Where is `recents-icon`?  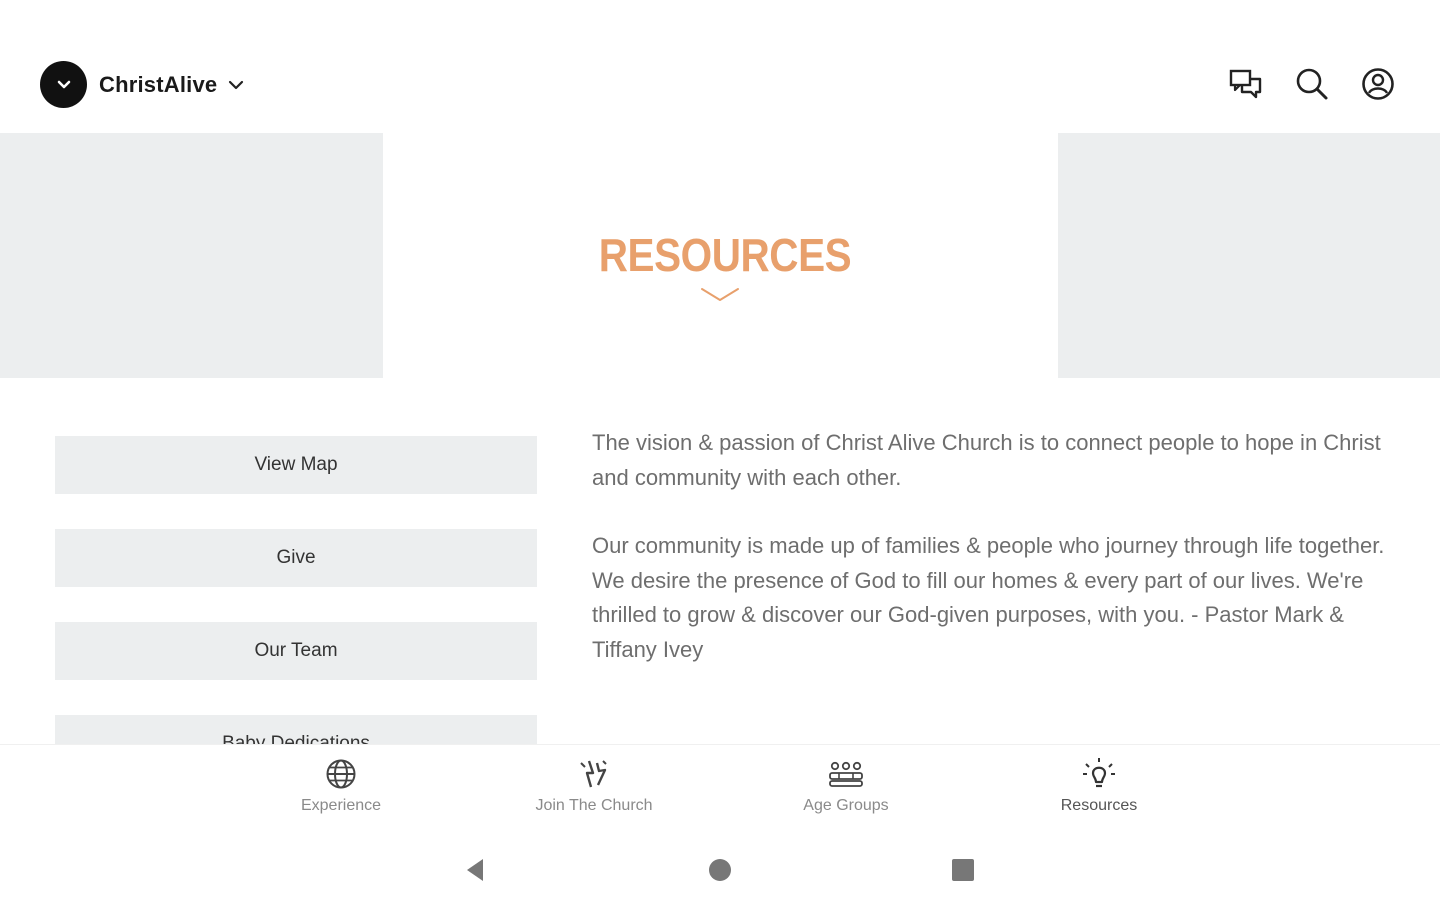
recents-icon is located at coordinates (963, 870).